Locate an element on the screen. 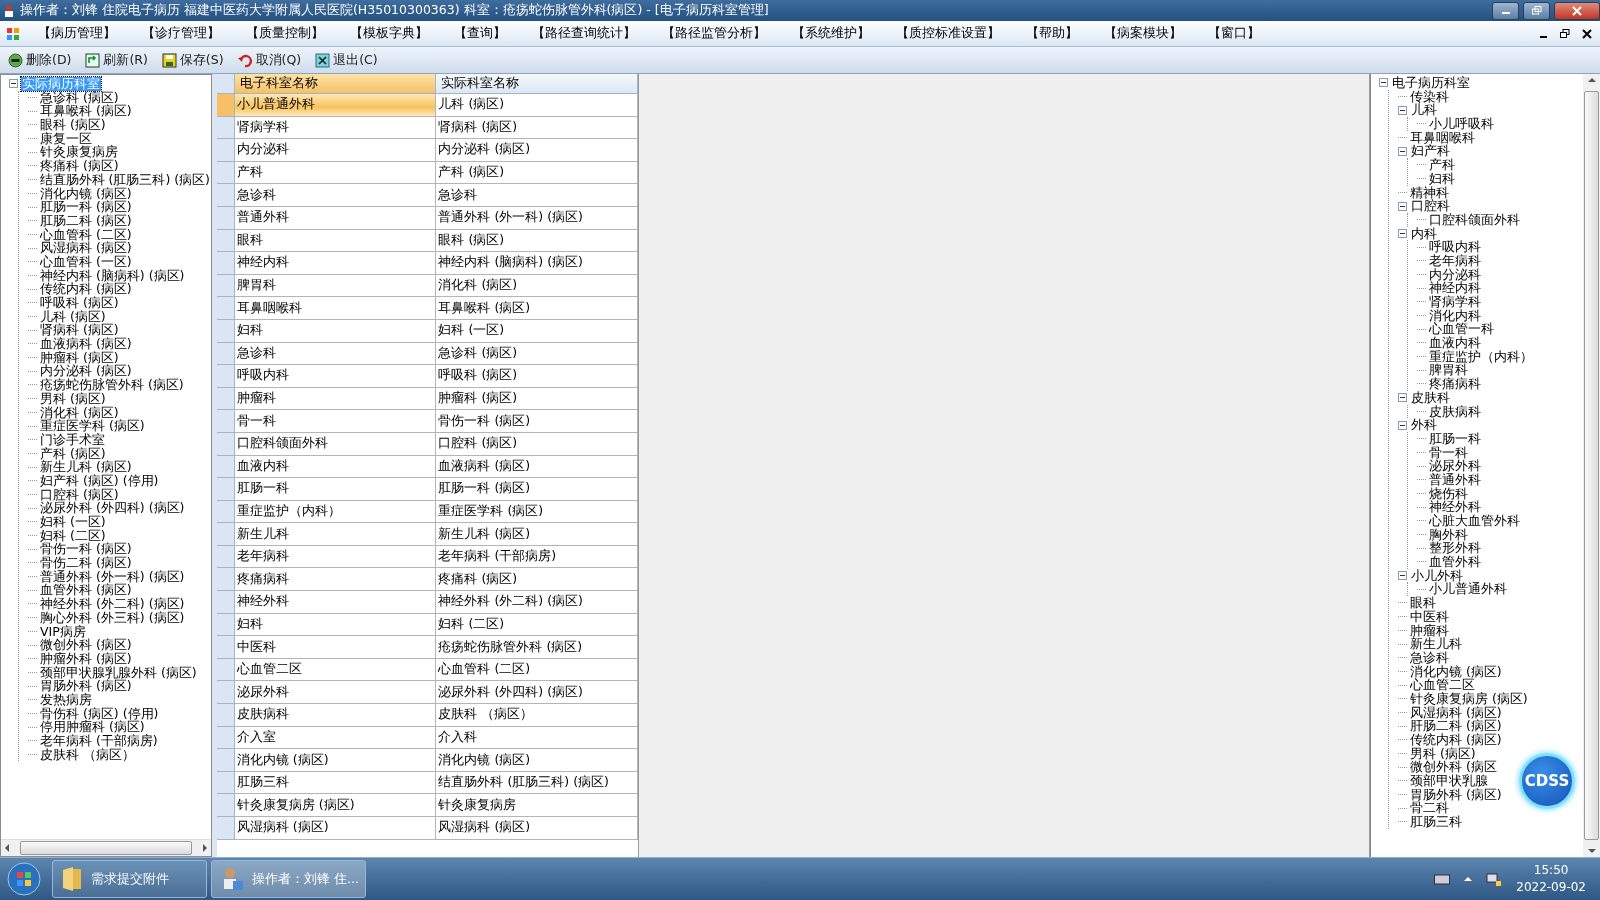 The width and height of the screenshot is (1600, 900). toolbar-button: 删除(D) is located at coordinates (40, 60).